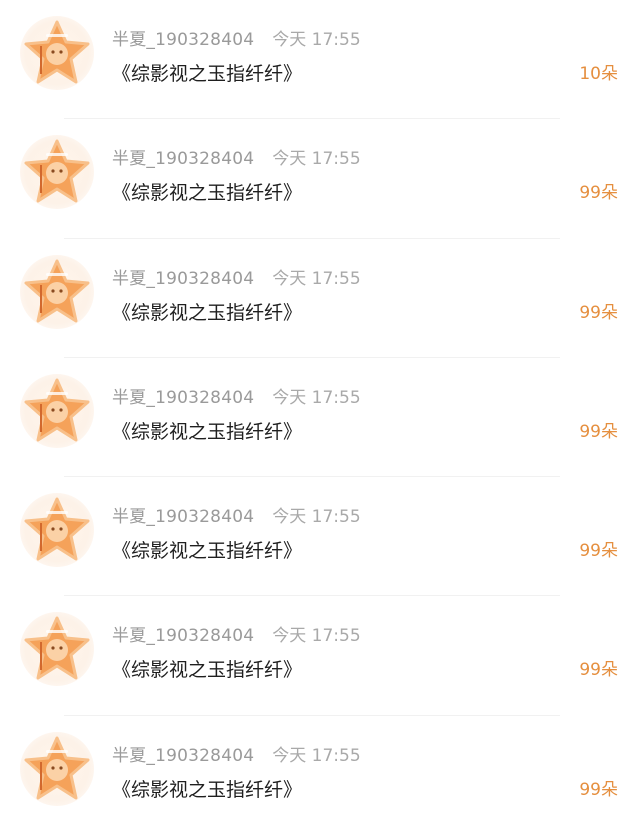  What do you see at coordinates (598, 74) in the screenshot?
I see `flower-count: 10朵` at bounding box center [598, 74].